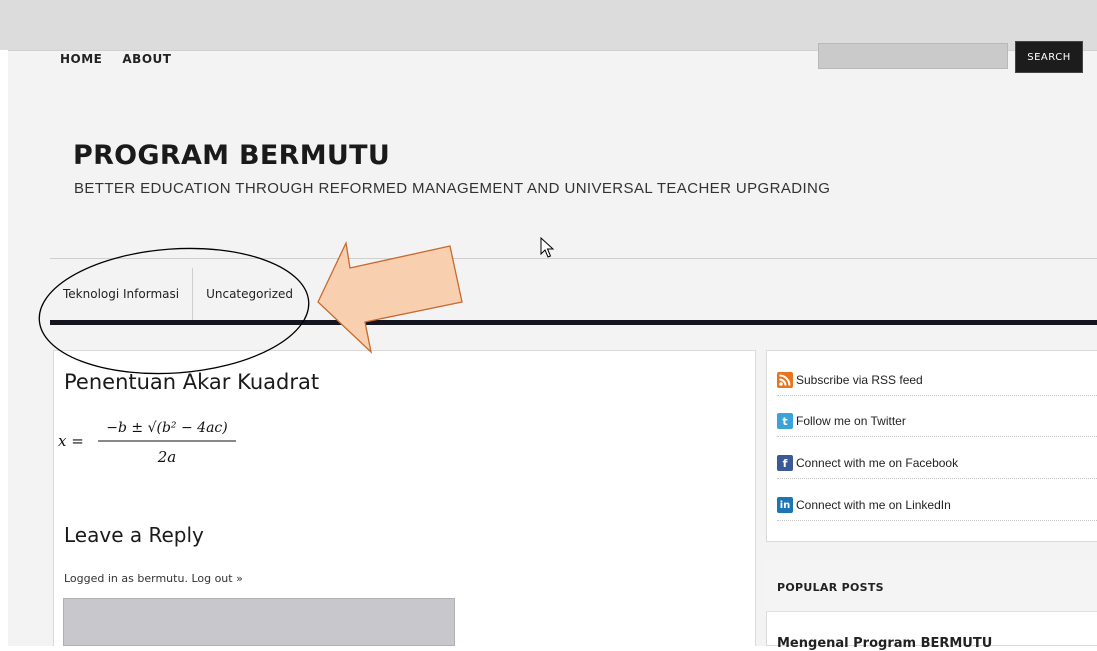 The width and height of the screenshot is (1097, 651). Describe the element at coordinates (81, 59) in the screenshot. I see `nav-home-link: HOME` at that location.